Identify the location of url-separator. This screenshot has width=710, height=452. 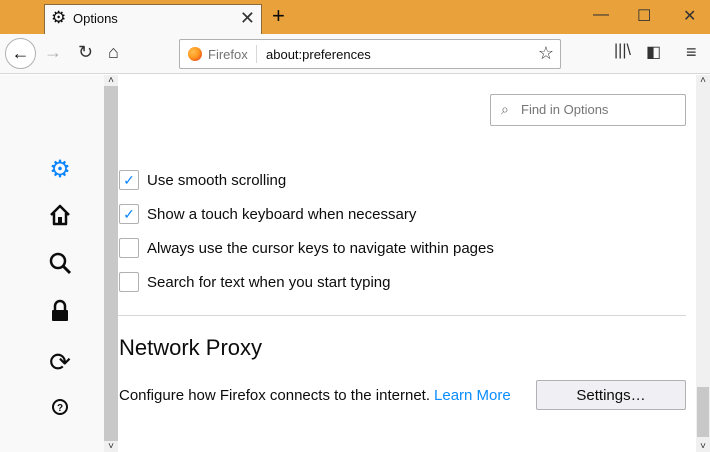
(256, 54).